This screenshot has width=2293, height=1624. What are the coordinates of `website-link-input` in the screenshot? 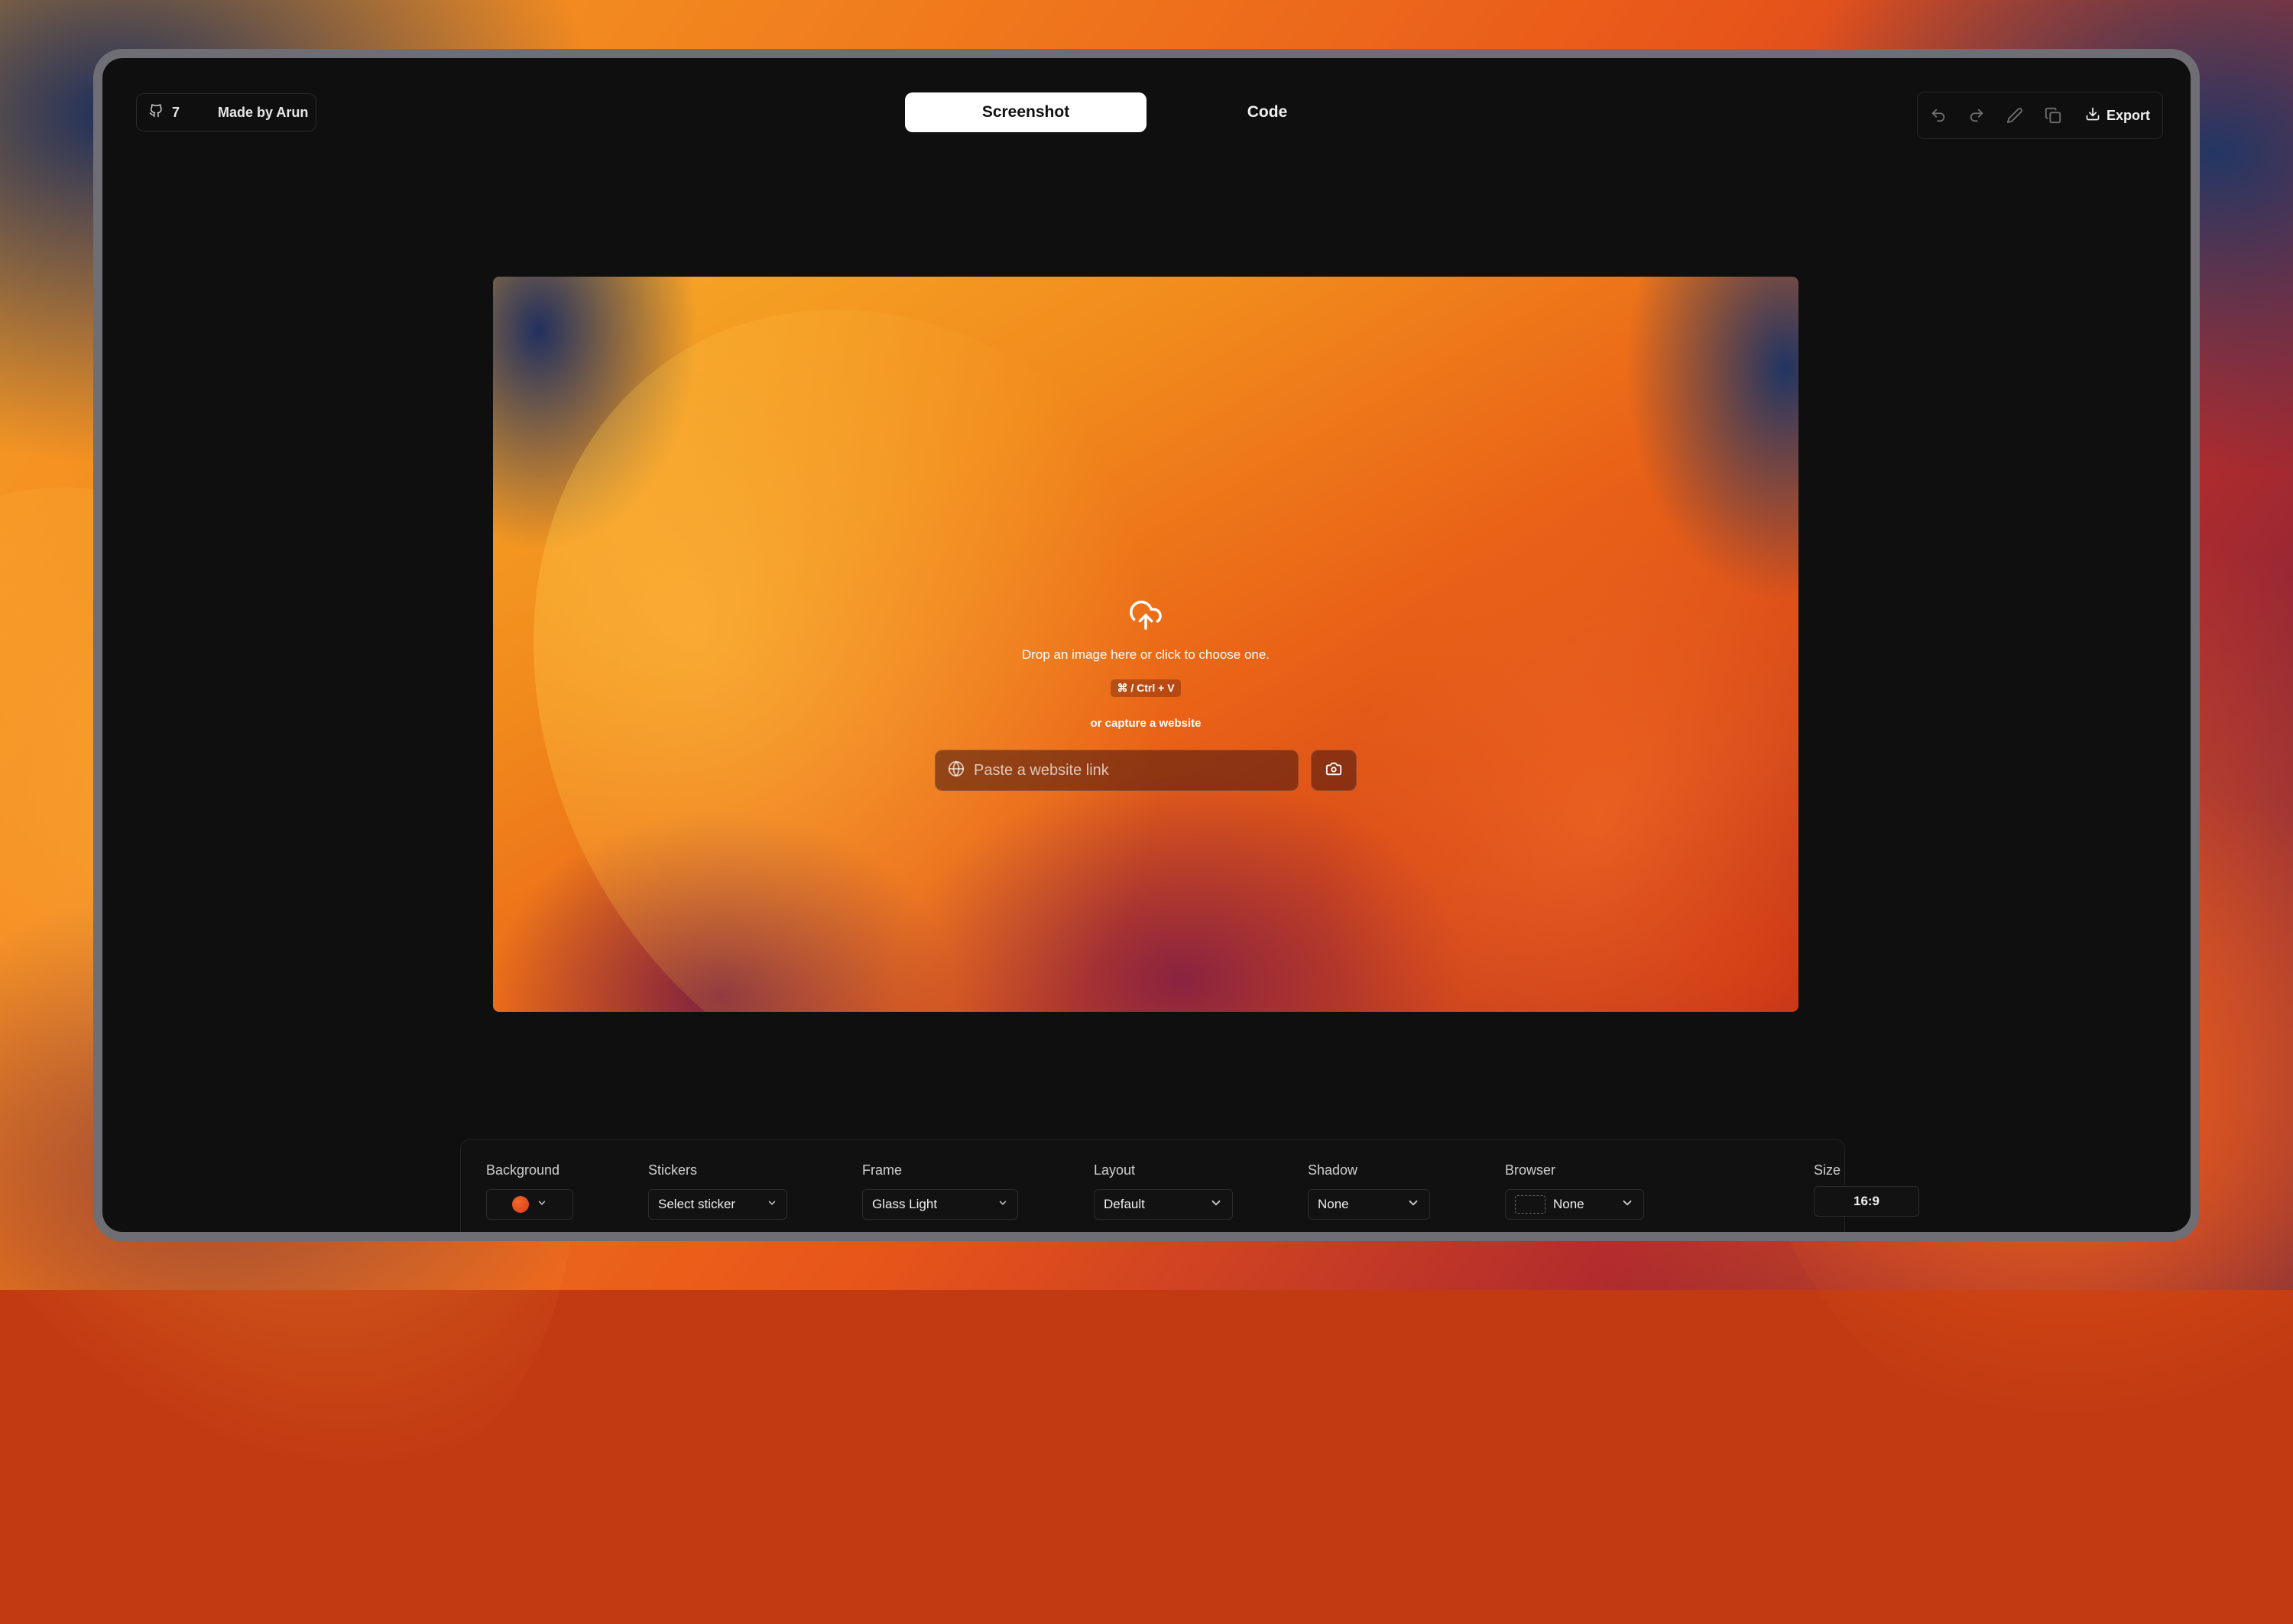 It's located at (1126, 770).